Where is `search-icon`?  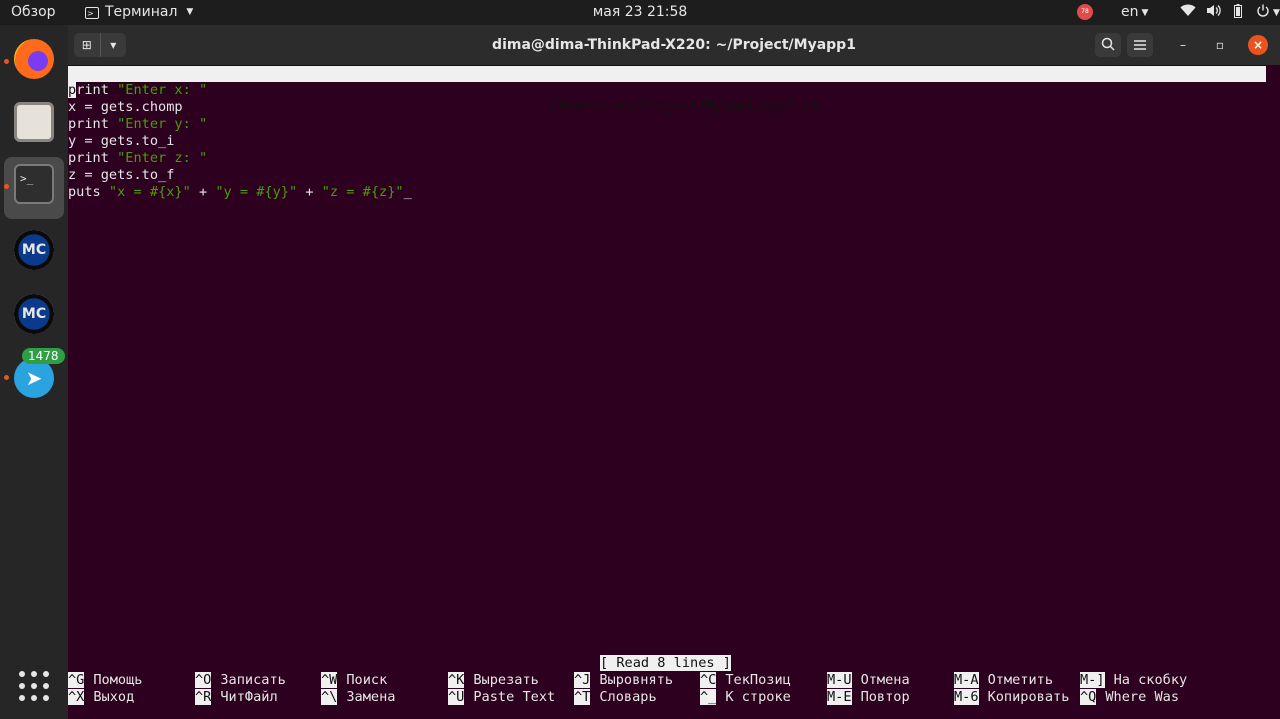 search-icon is located at coordinates (1108, 44).